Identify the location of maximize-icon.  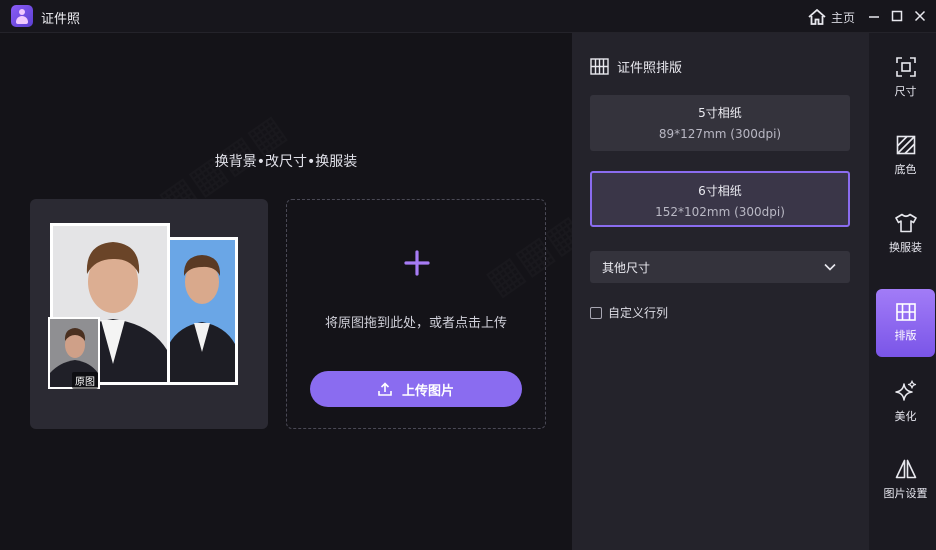
(897, 16).